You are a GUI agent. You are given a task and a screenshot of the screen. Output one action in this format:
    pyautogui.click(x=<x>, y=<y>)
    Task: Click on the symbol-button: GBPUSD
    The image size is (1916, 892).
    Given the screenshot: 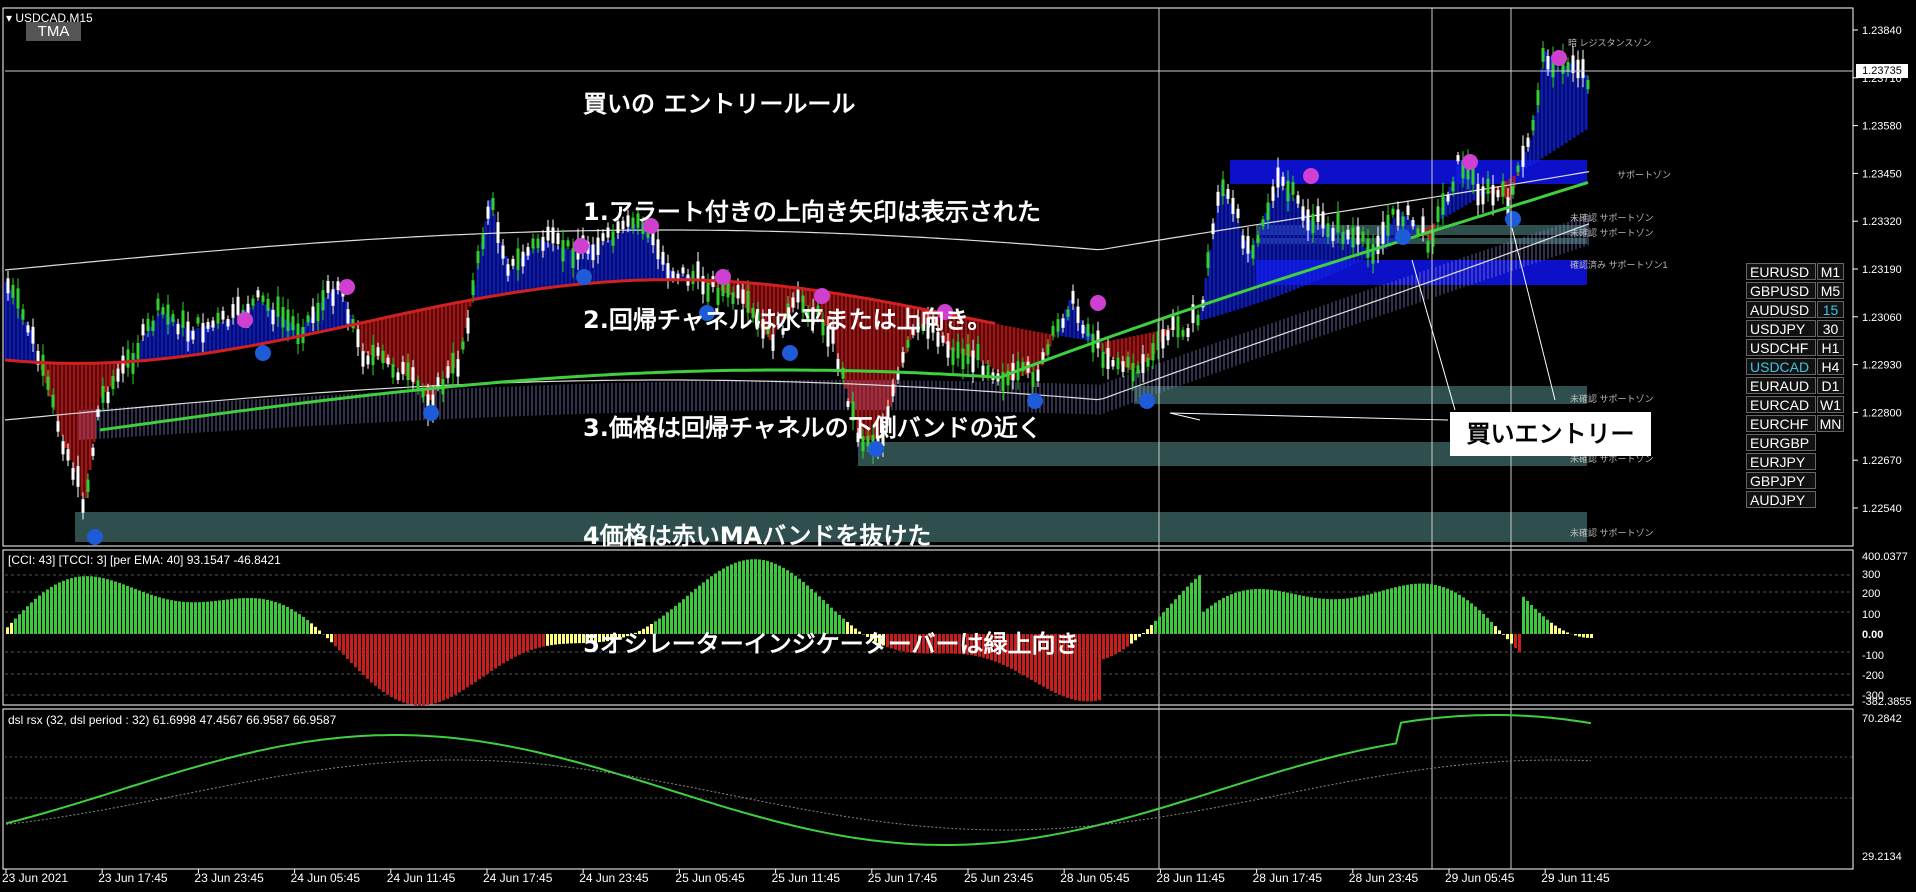 What is the action you would take?
    pyautogui.click(x=1781, y=290)
    